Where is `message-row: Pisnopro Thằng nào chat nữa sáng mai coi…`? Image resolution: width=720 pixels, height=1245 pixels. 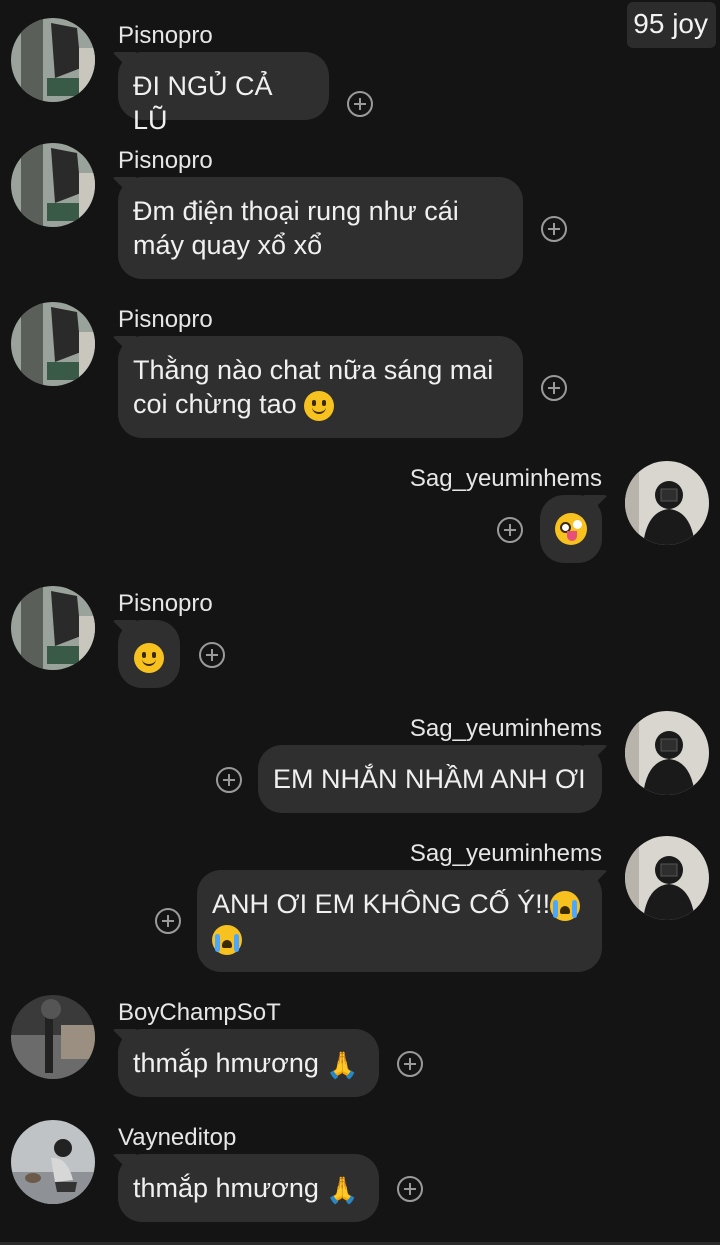
message-row: Pisnopro Thằng nào chat nữa sáng mai coi… is located at coordinates (360, 372).